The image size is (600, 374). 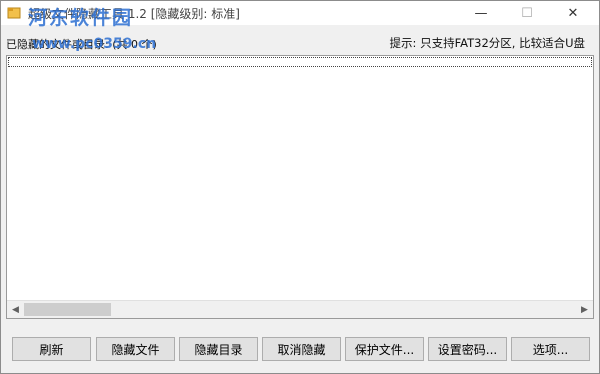 I want to click on window-title: 超级文件隐藏工具 1.2 [隐藏级别: 标准], so click(x=134, y=14).